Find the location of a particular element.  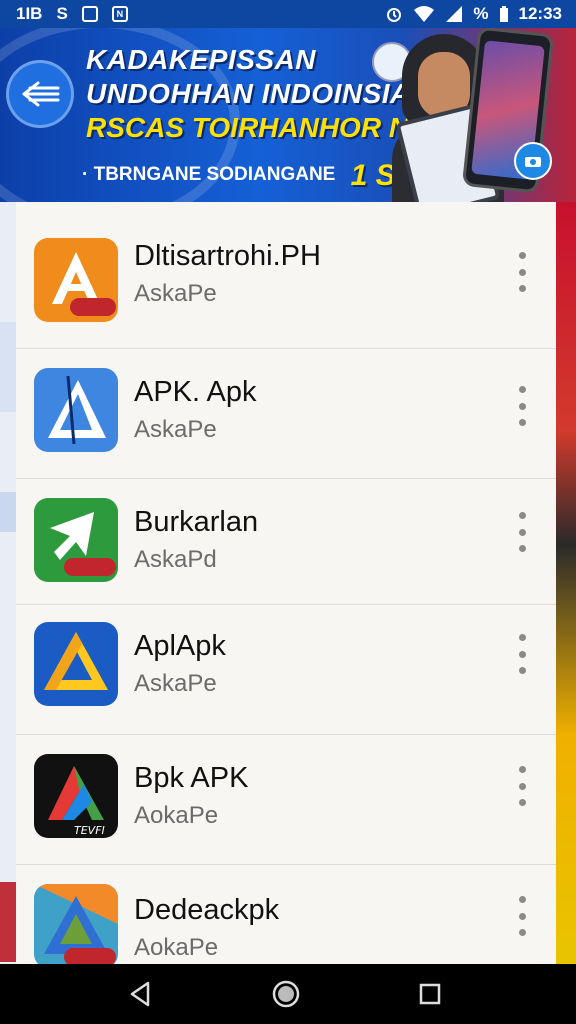

blue-a-icon is located at coordinates (76, 410).